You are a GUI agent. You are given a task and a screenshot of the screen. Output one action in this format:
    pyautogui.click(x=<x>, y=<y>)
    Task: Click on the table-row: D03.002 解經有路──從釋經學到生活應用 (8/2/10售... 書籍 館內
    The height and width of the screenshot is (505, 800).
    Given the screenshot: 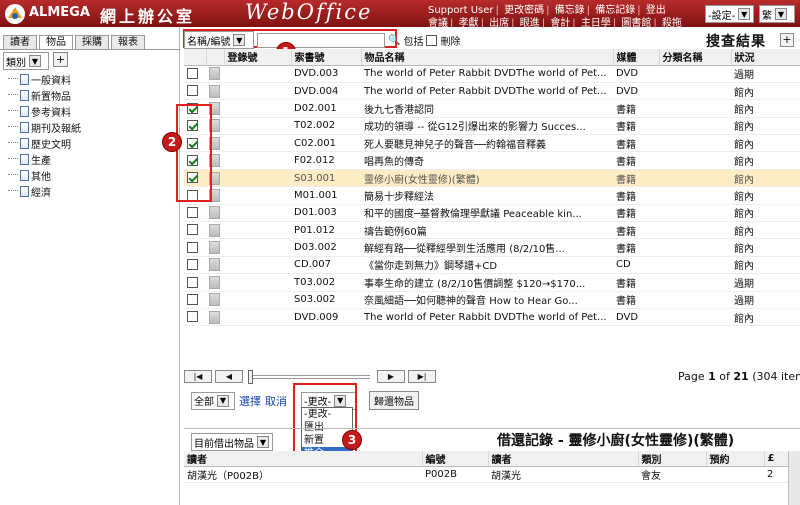 What is the action you would take?
    pyautogui.click(x=492, y=247)
    